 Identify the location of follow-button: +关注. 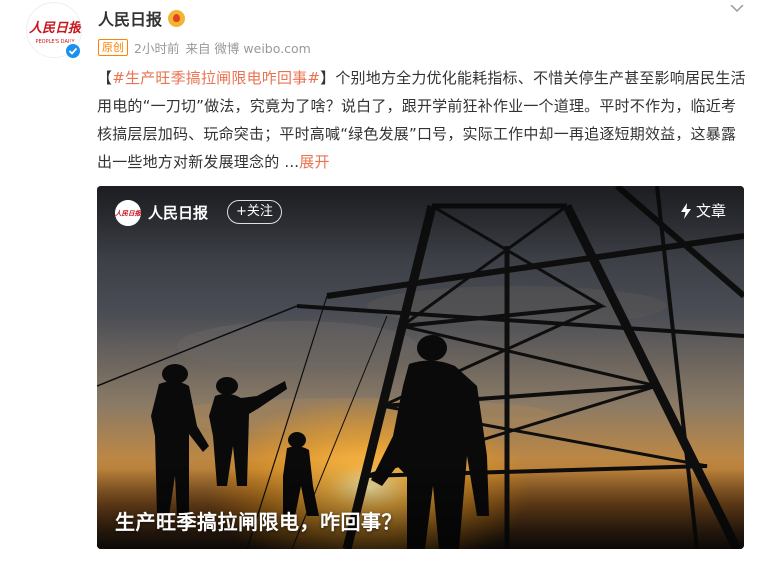
(254, 212).